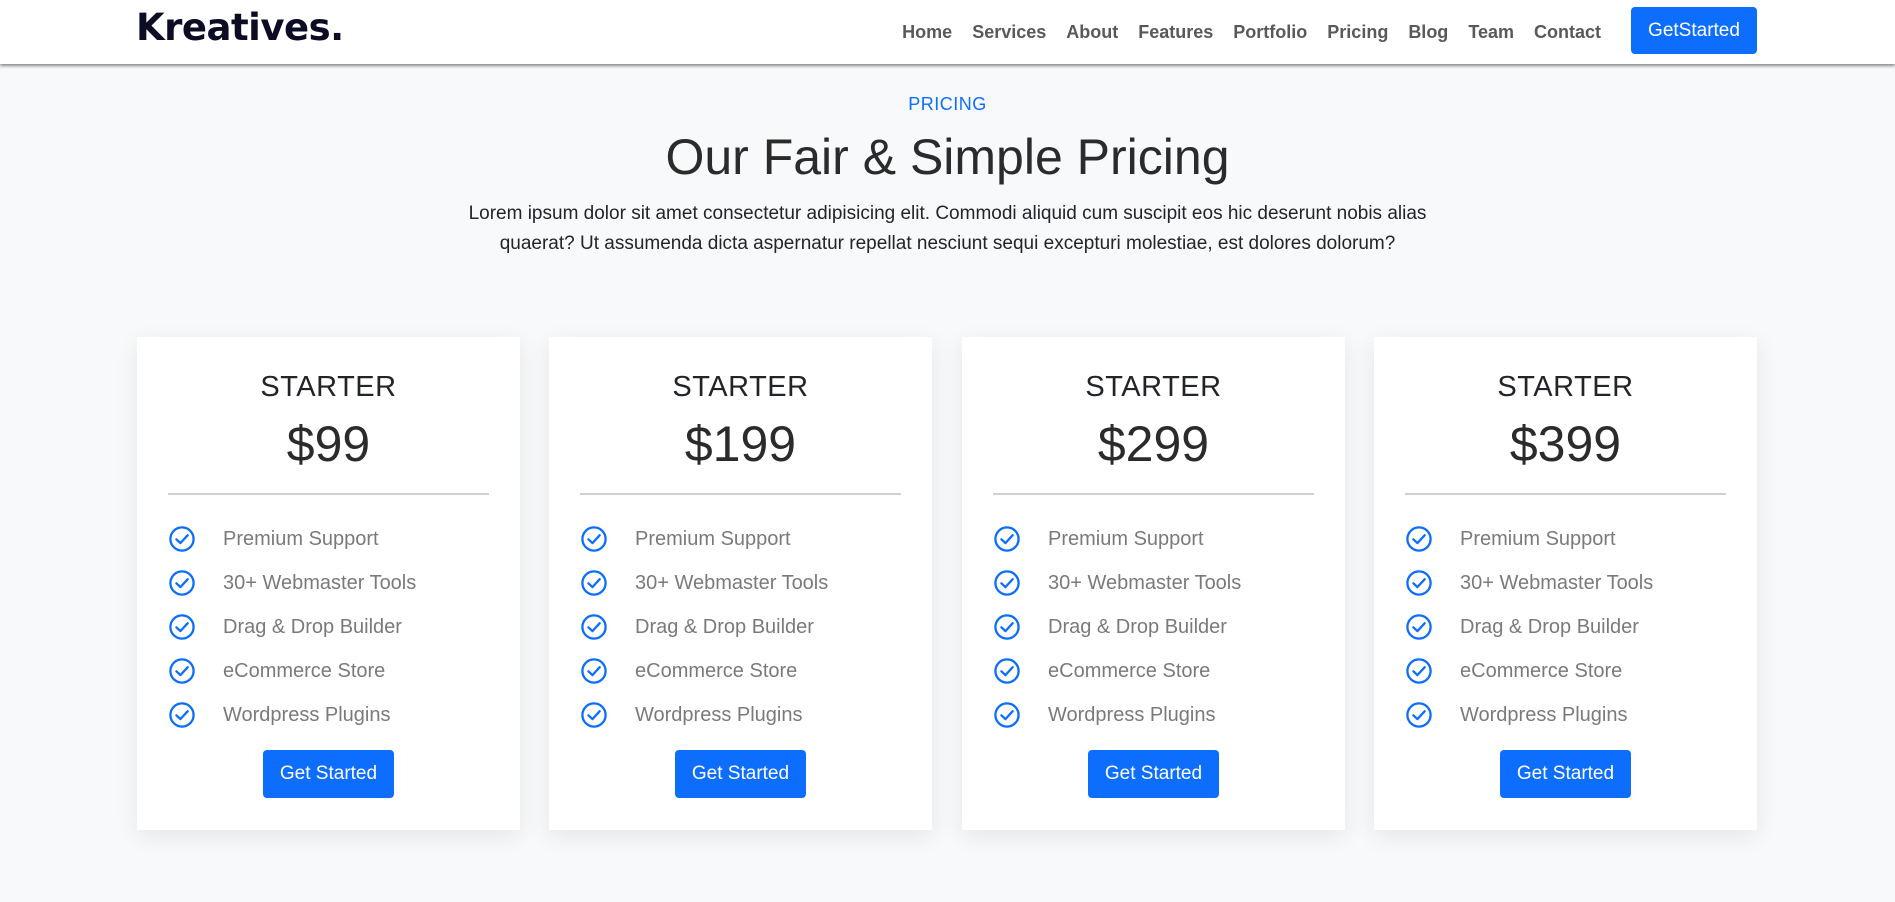 Image resolution: width=1895 pixels, height=902 pixels. What do you see at coordinates (1428, 32) in the screenshot?
I see `nav-link-blog: Blog` at bounding box center [1428, 32].